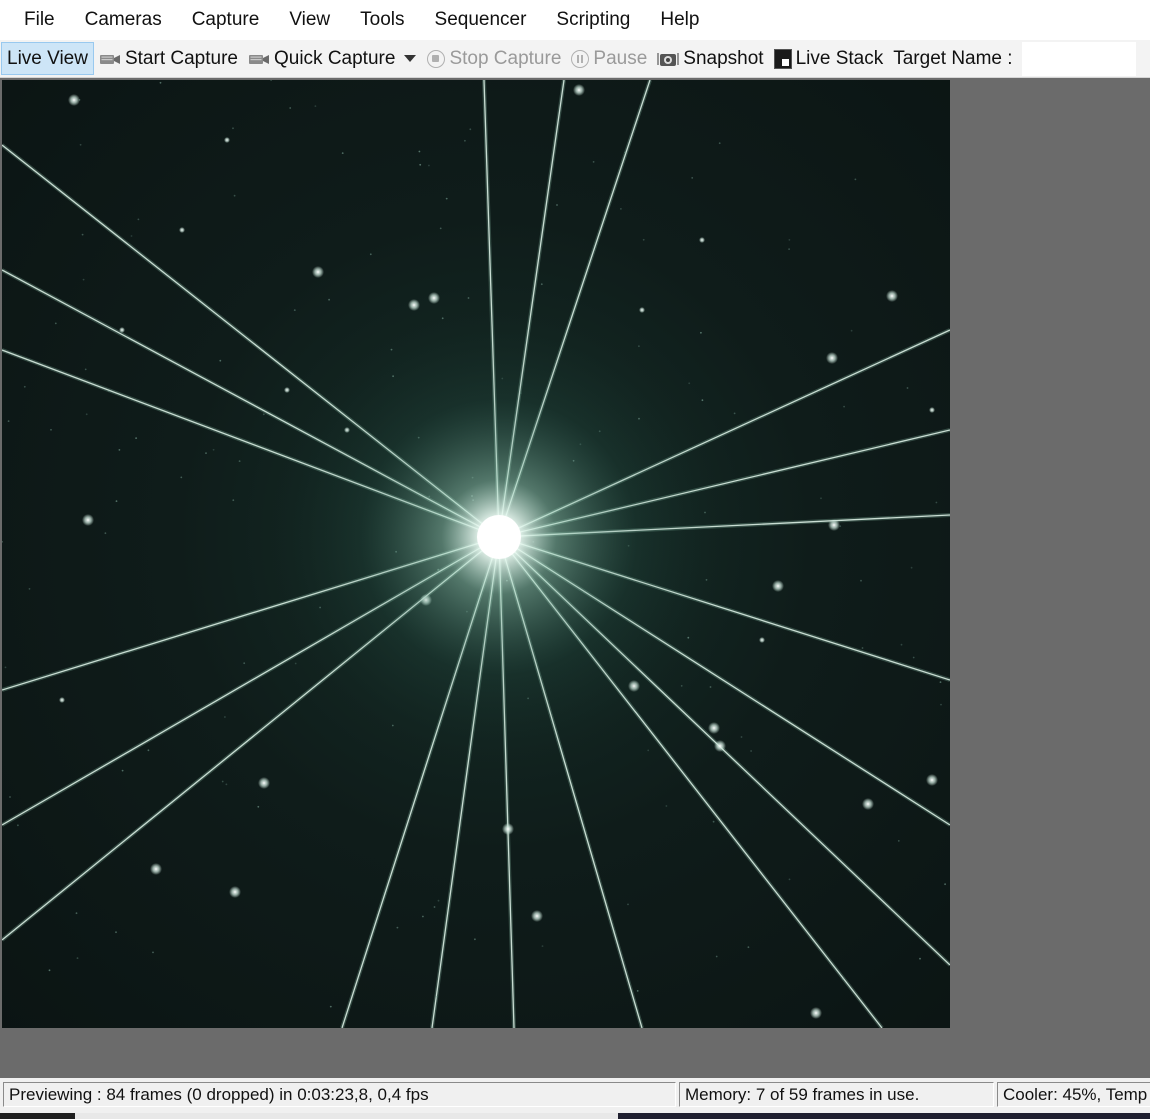 The width and height of the screenshot is (1150, 1119). What do you see at coordinates (410, 58) in the screenshot?
I see `chevron-down-icon` at bounding box center [410, 58].